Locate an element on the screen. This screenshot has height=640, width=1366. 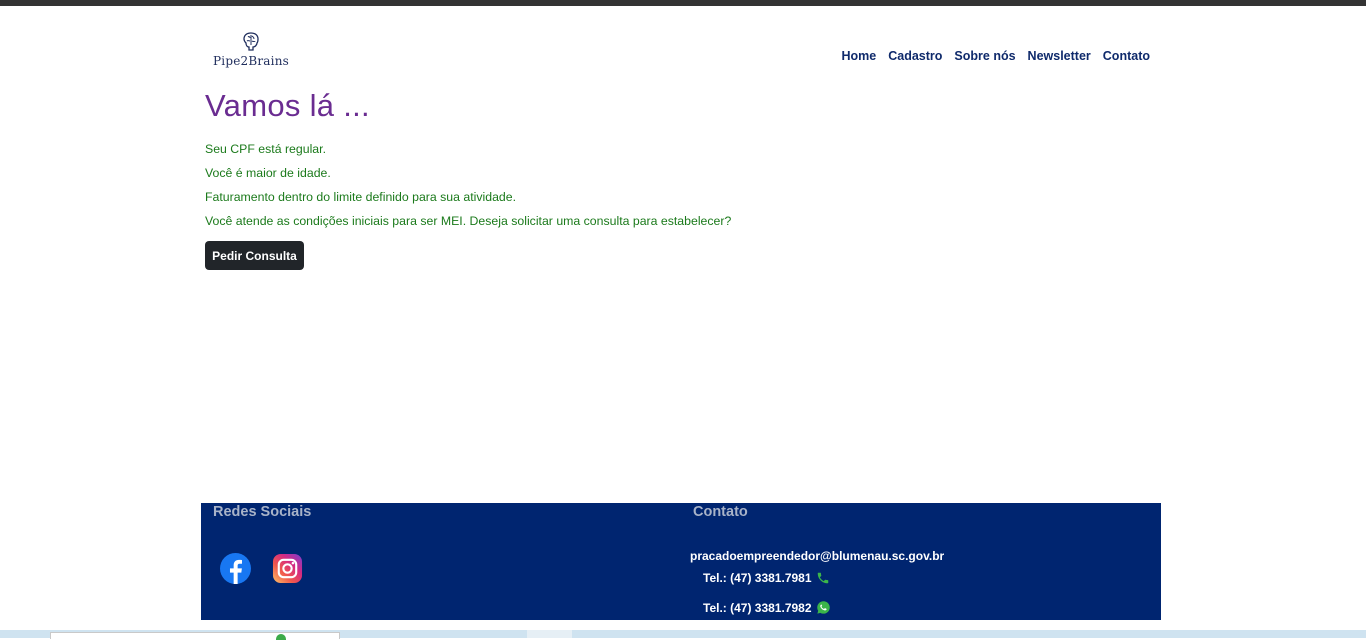
phone-2-label: Tel.: (47) 3381.7982 is located at coordinates (757, 607).